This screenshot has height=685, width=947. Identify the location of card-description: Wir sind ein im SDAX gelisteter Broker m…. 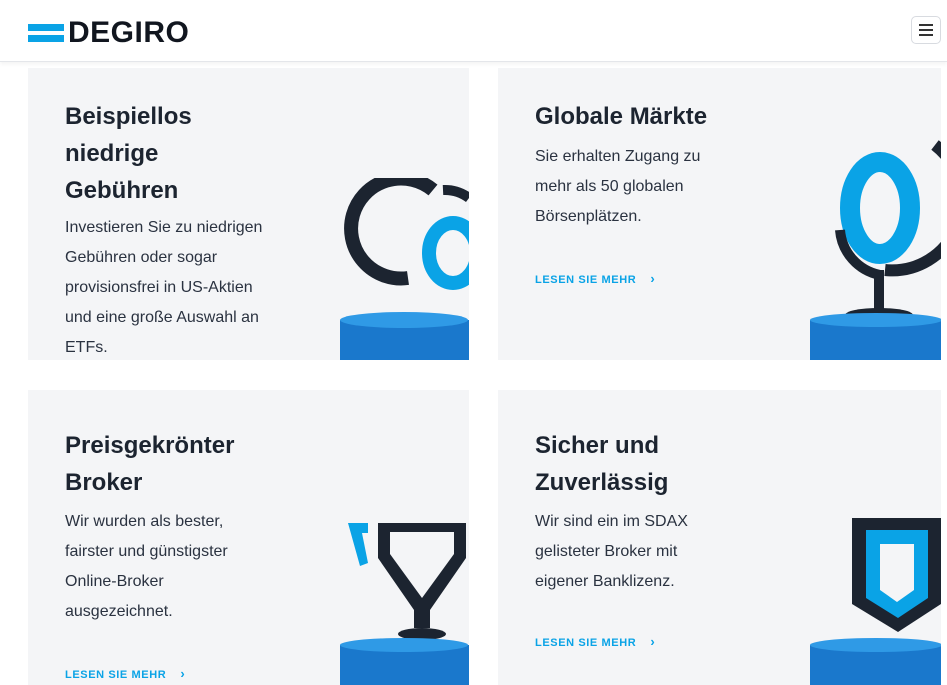
(611, 551).